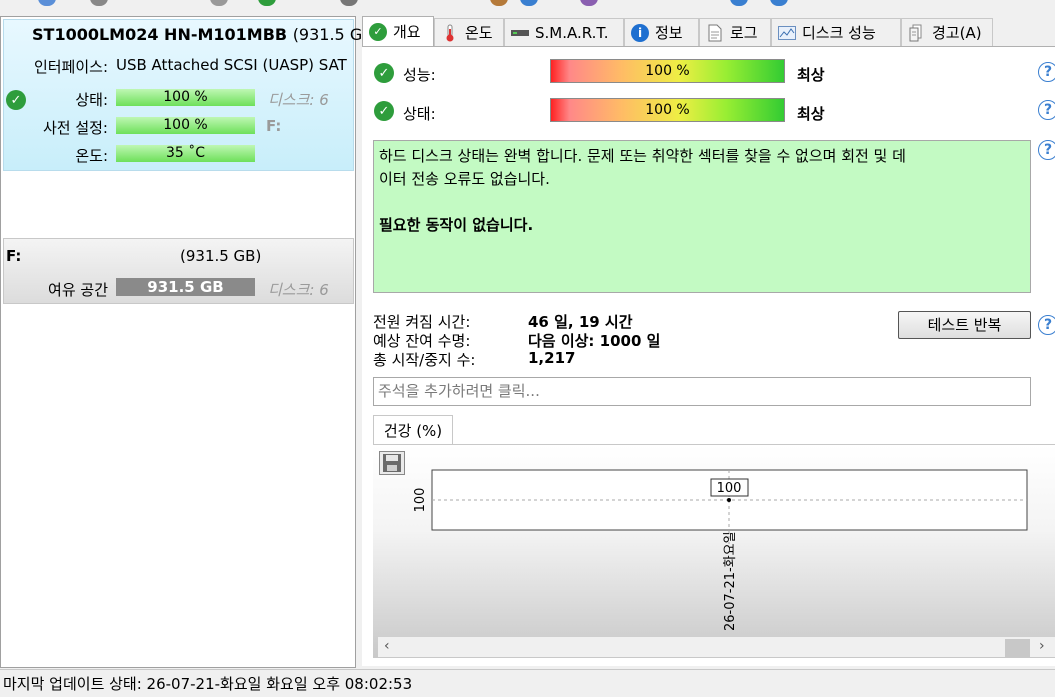  I want to click on performance-bar: 100 %, so click(667, 71).